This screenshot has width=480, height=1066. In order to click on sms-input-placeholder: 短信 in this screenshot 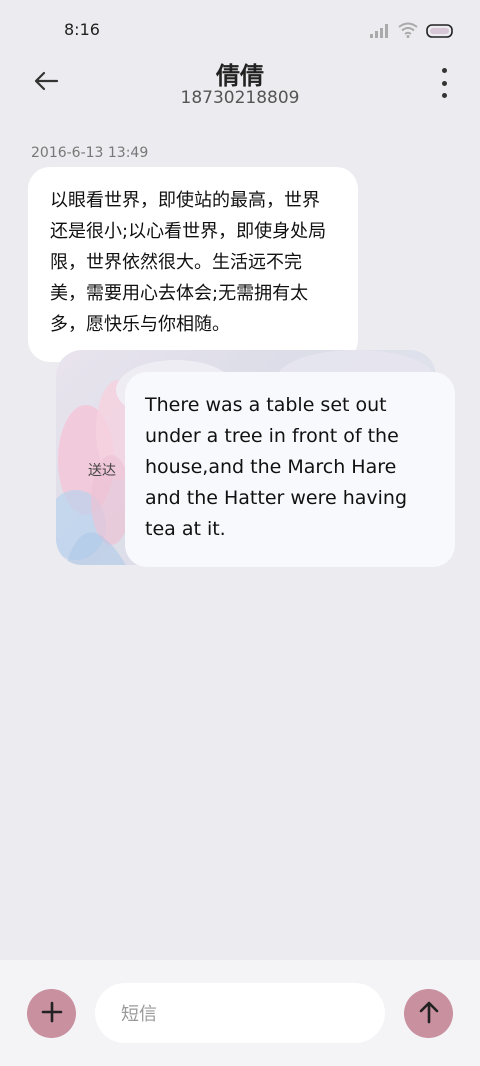, I will do `click(139, 1014)`.